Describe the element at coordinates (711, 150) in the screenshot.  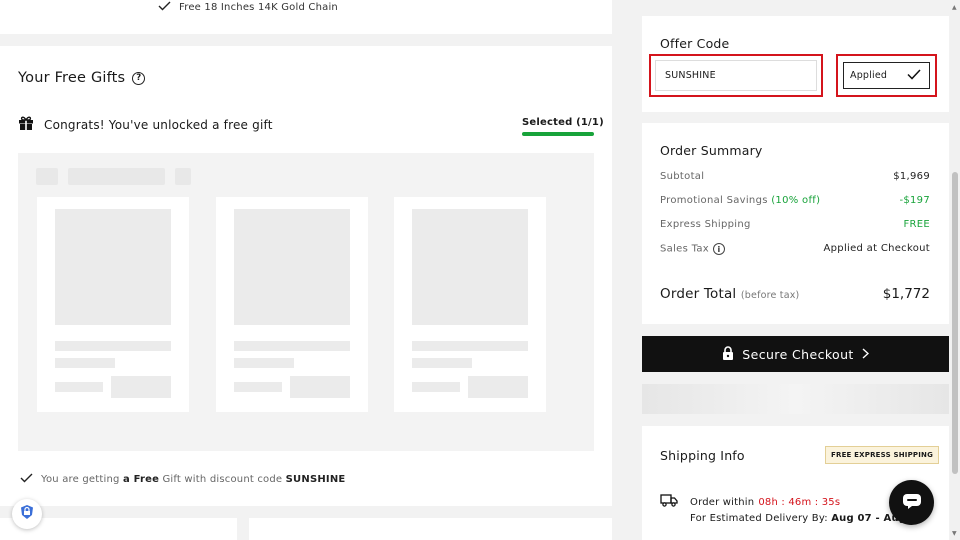
I see `order-summary-title: Order Summary` at that location.